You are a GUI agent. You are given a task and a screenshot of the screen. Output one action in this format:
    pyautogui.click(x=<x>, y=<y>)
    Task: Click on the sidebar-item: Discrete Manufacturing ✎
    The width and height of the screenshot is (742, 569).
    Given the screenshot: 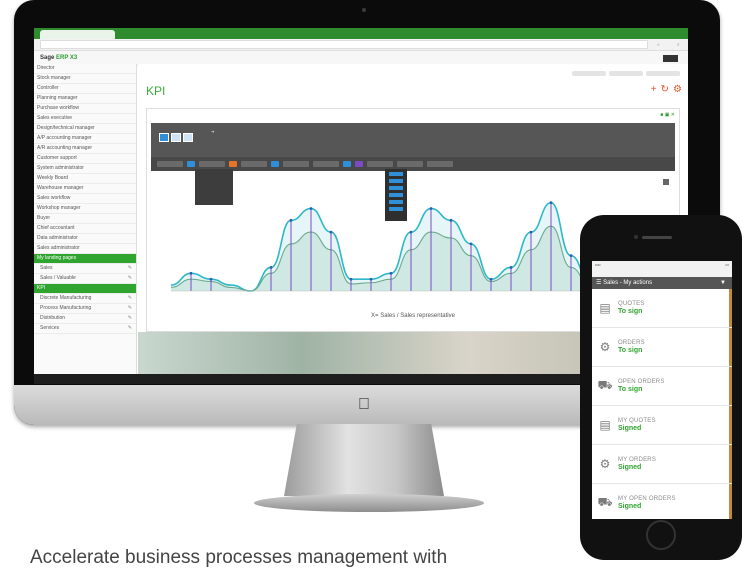 What is the action you would take?
    pyautogui.click(x=85, y=299)
    